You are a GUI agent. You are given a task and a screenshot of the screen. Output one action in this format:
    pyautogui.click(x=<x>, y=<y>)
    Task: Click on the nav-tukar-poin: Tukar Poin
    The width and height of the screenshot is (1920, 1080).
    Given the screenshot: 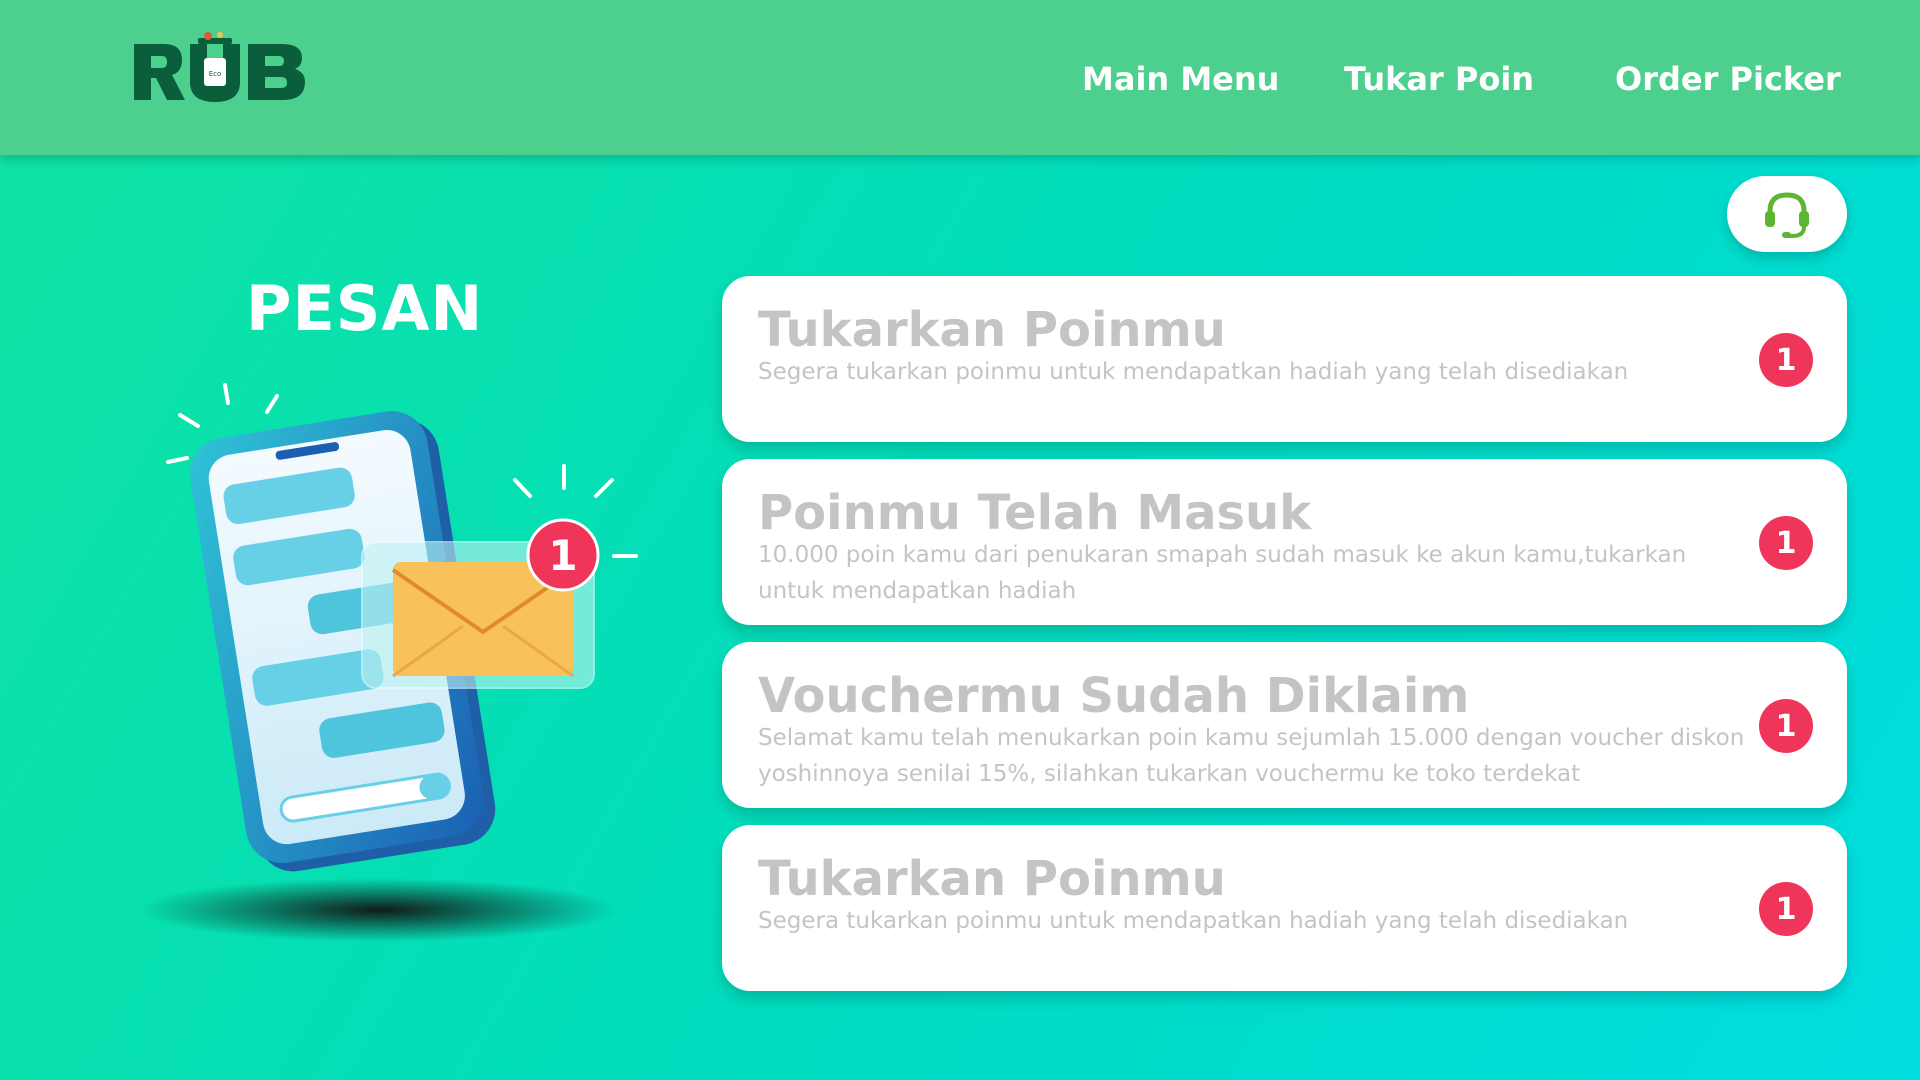 What is the action you would take?
    pyautogui.click(x=1439, y=79)
    